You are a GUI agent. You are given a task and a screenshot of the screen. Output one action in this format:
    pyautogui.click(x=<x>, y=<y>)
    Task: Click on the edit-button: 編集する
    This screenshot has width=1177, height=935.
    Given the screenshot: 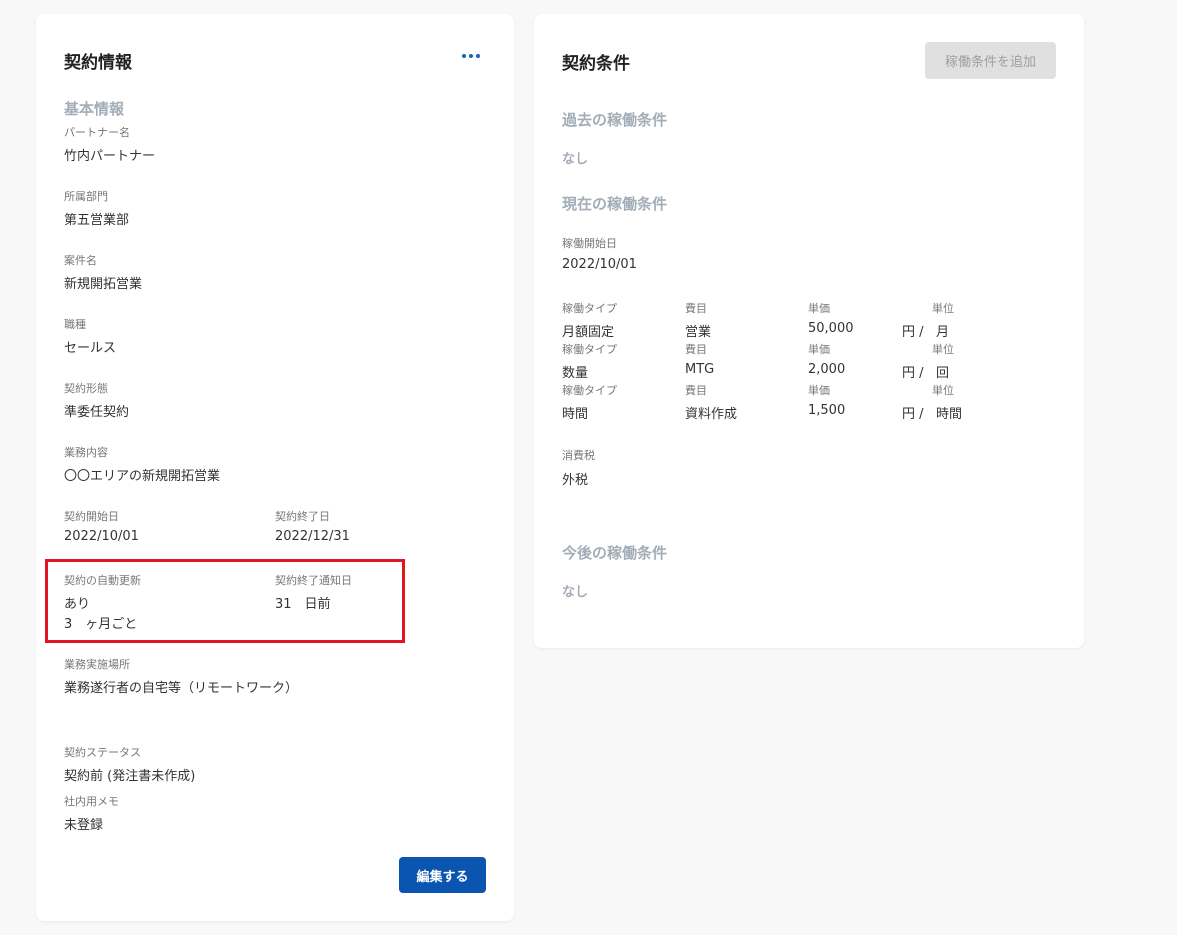 What is the action you would take?
    pyautogui.click(x=442, y=875)
    